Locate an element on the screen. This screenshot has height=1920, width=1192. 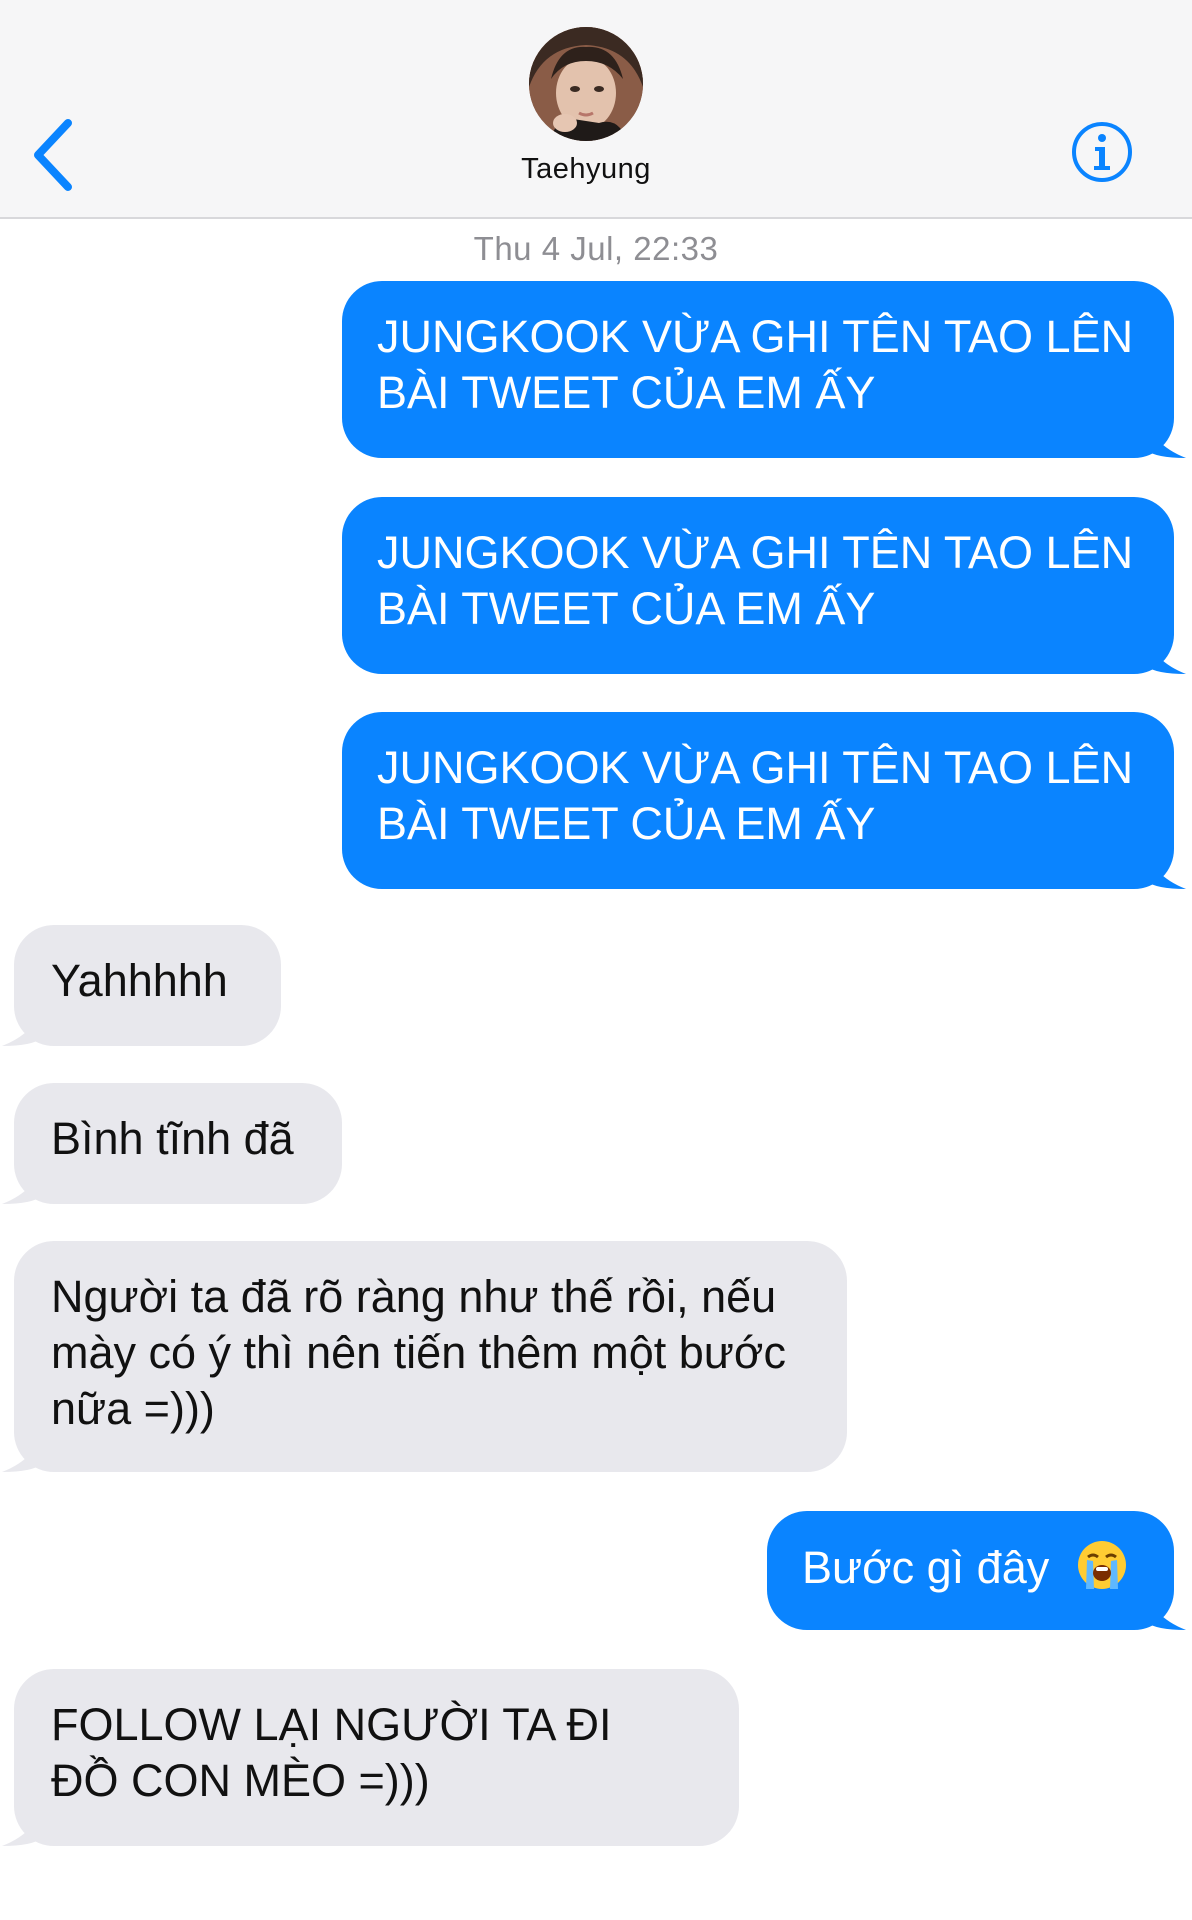
conversation-header: Taehyung is located at coordinates (596, 109).